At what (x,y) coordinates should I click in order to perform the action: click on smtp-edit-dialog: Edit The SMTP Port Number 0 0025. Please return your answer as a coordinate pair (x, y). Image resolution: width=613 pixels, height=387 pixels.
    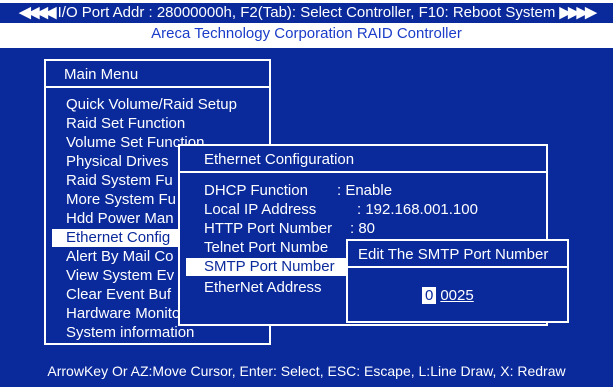
    Looking at the image, I should click on (457, 281).